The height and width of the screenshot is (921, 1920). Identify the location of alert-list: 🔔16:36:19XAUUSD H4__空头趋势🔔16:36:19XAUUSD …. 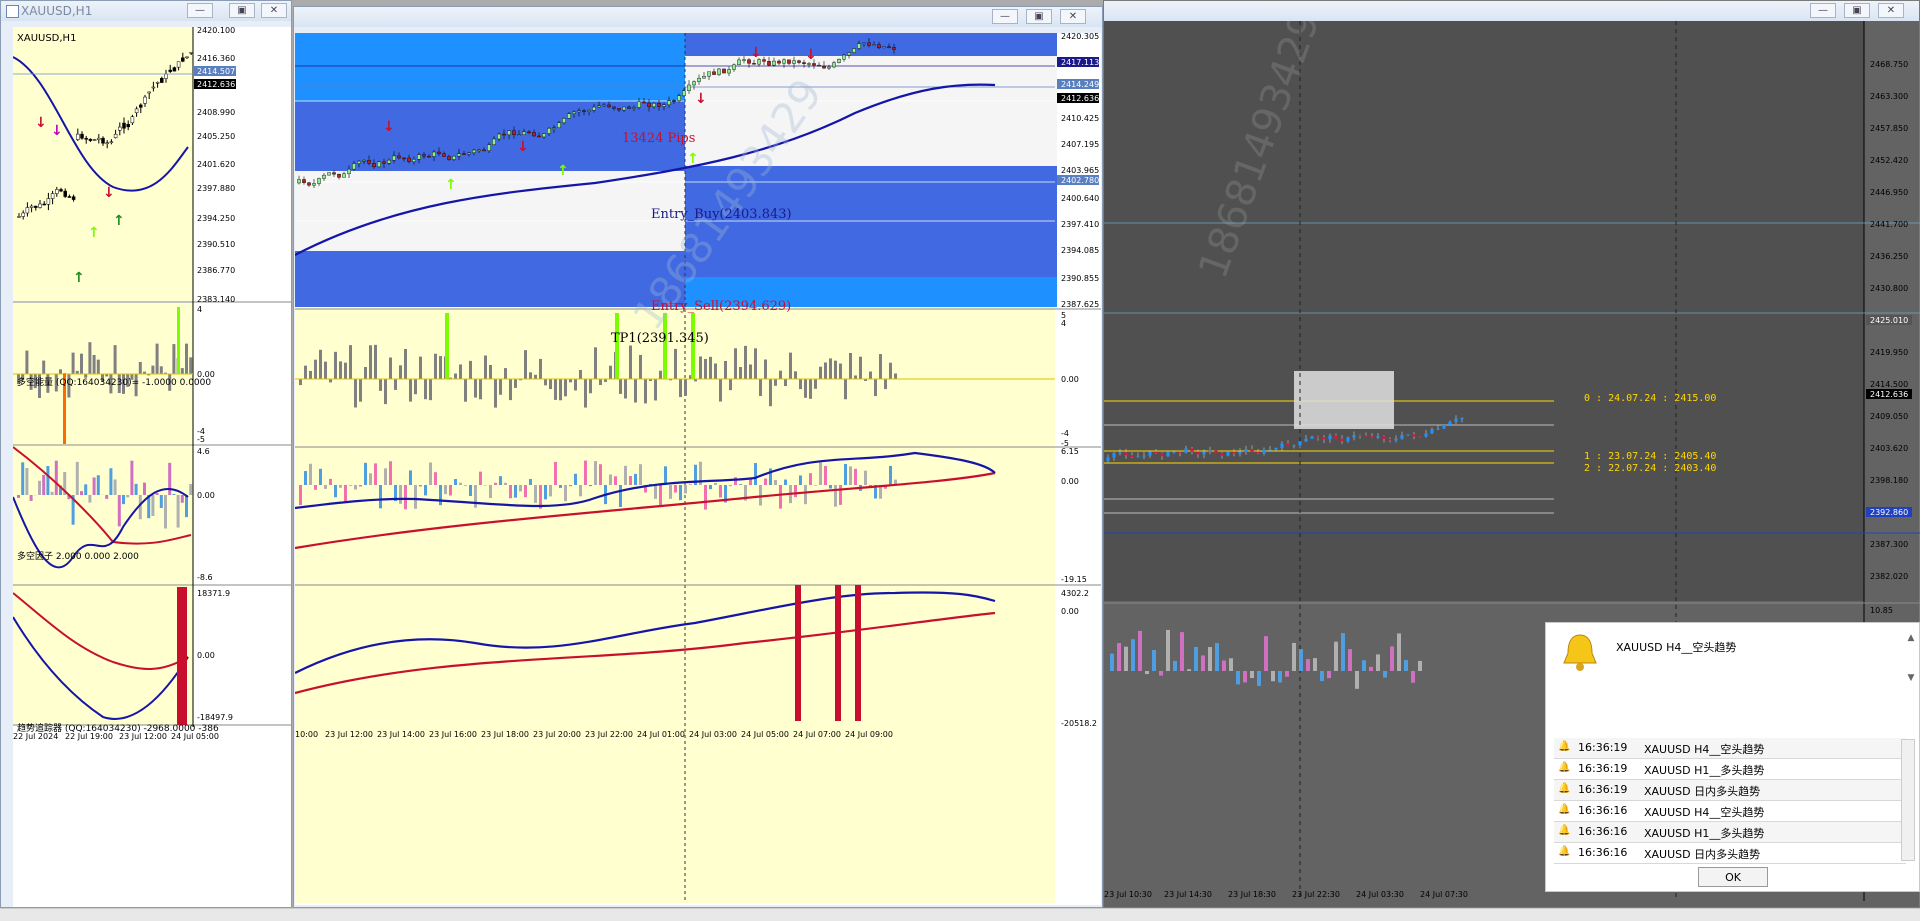
(1730, 801).